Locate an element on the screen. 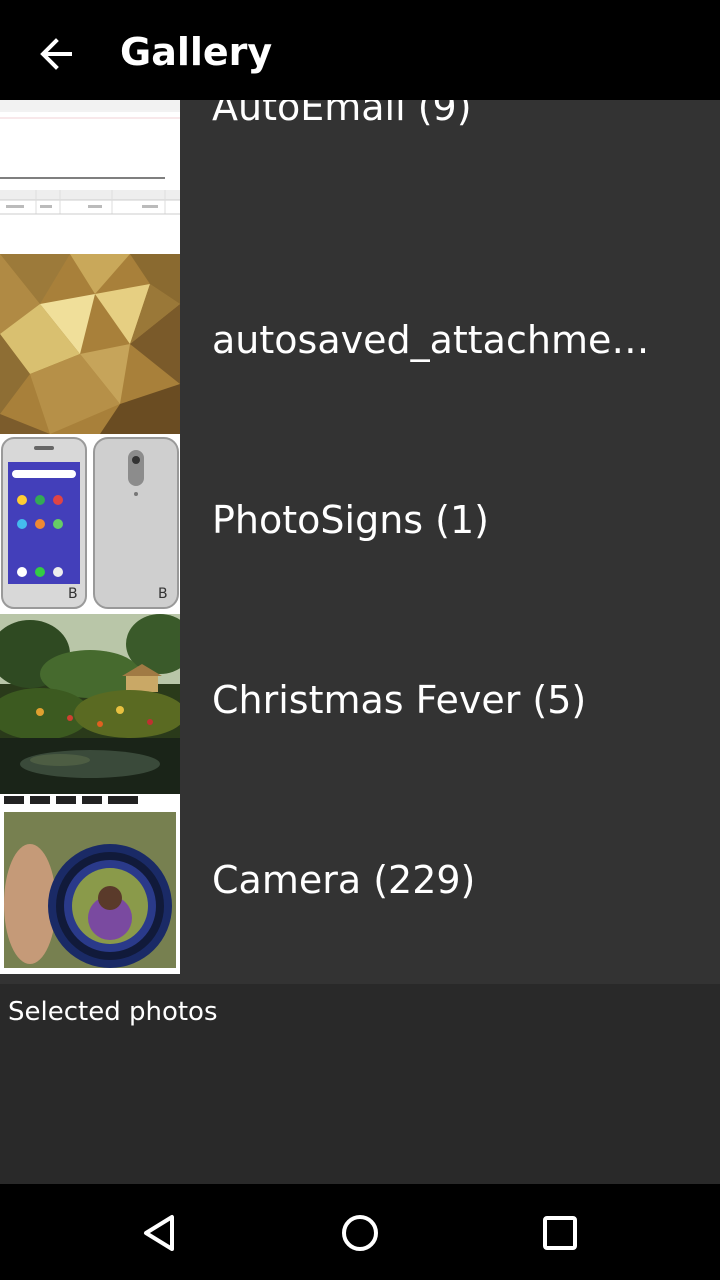 The height and width of the screenshot is (1280, 720). toolbar: Gallery is located at coordinates (360, 50).